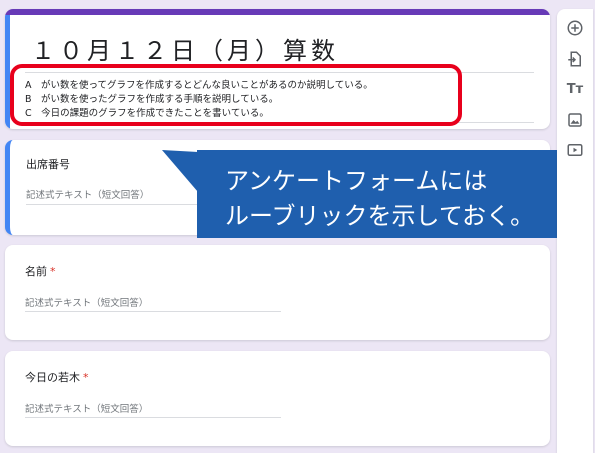 The height and width of the screenshot is (453, 595). I want to click on callout-pointer, so click(180, 171).